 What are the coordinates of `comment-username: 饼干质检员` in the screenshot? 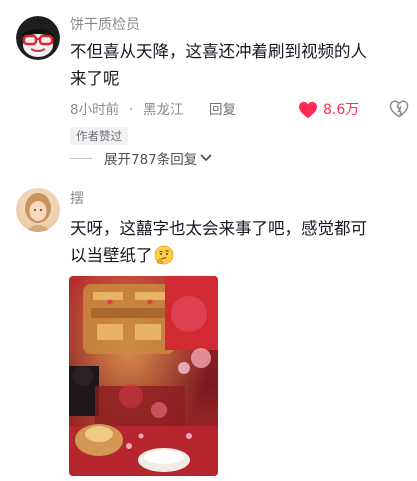 It's located at (105, 24).